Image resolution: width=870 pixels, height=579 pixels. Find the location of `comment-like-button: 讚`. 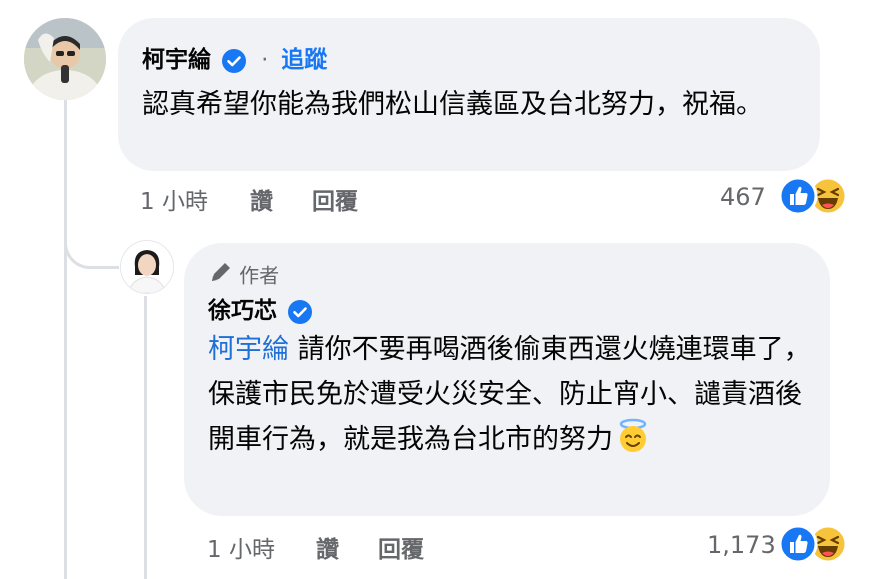

comment-like-button: 讚 is located at coordinates (261, 199).